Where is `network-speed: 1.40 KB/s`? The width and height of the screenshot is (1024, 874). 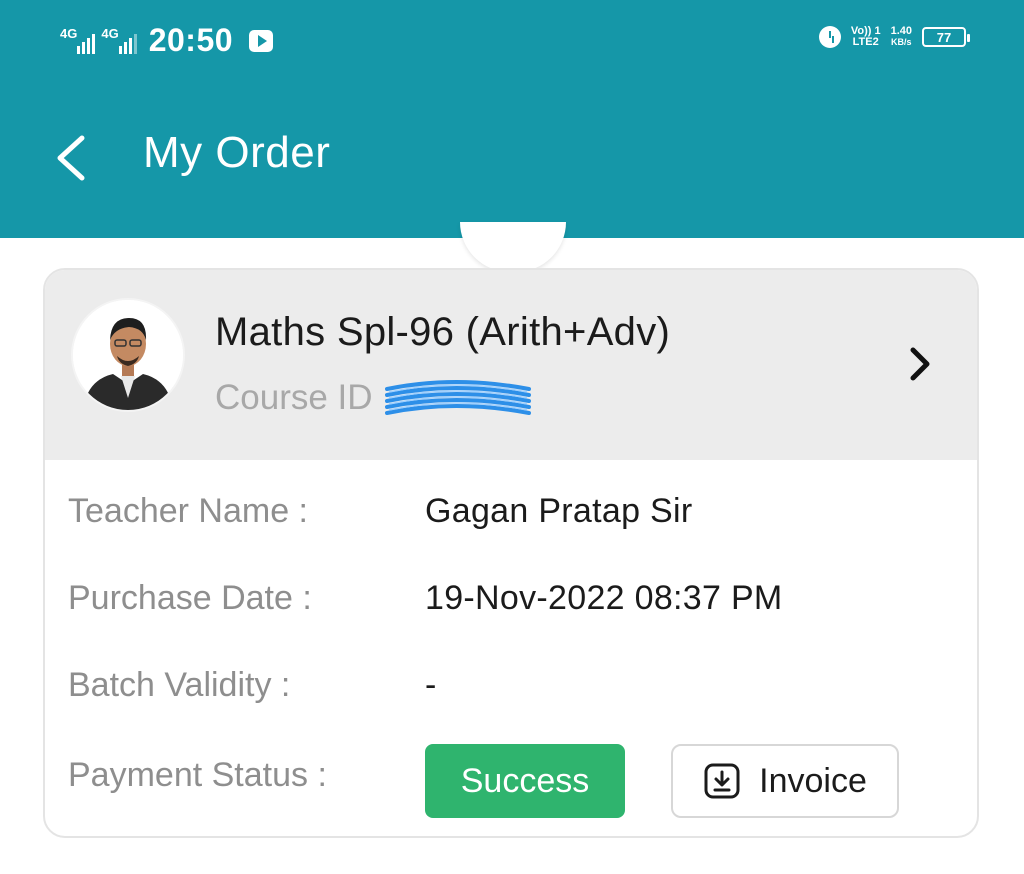
network-speed: 1.40 KB/s is located at coordinates (901, 37).